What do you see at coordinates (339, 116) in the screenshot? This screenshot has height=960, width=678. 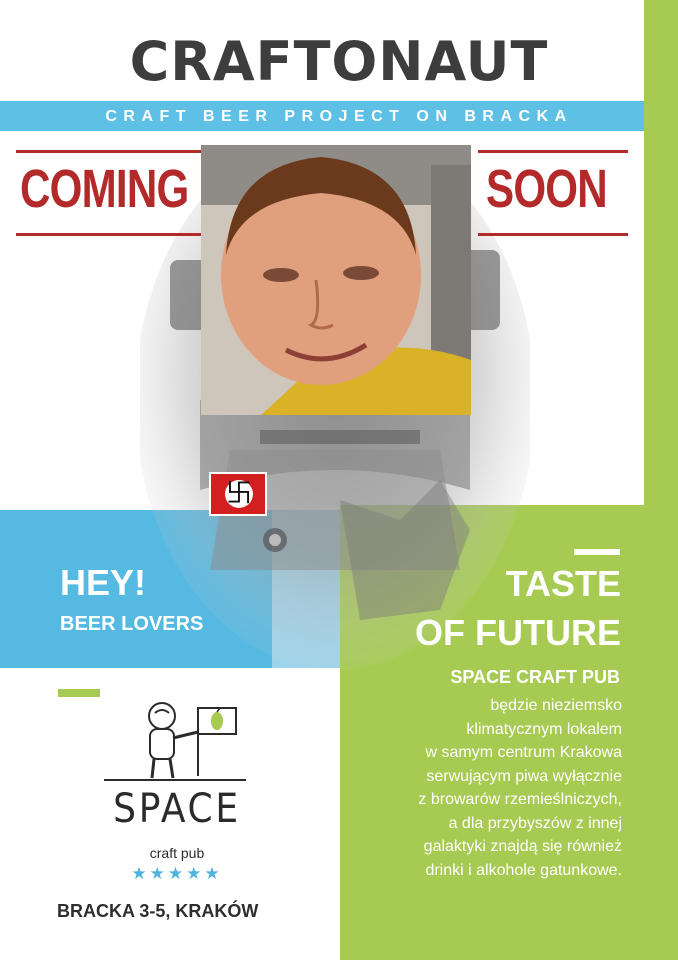 I see `poster-subtitle: CRAFT BEER PROJECT ON BRACKA` at bounding box center [339, 116].